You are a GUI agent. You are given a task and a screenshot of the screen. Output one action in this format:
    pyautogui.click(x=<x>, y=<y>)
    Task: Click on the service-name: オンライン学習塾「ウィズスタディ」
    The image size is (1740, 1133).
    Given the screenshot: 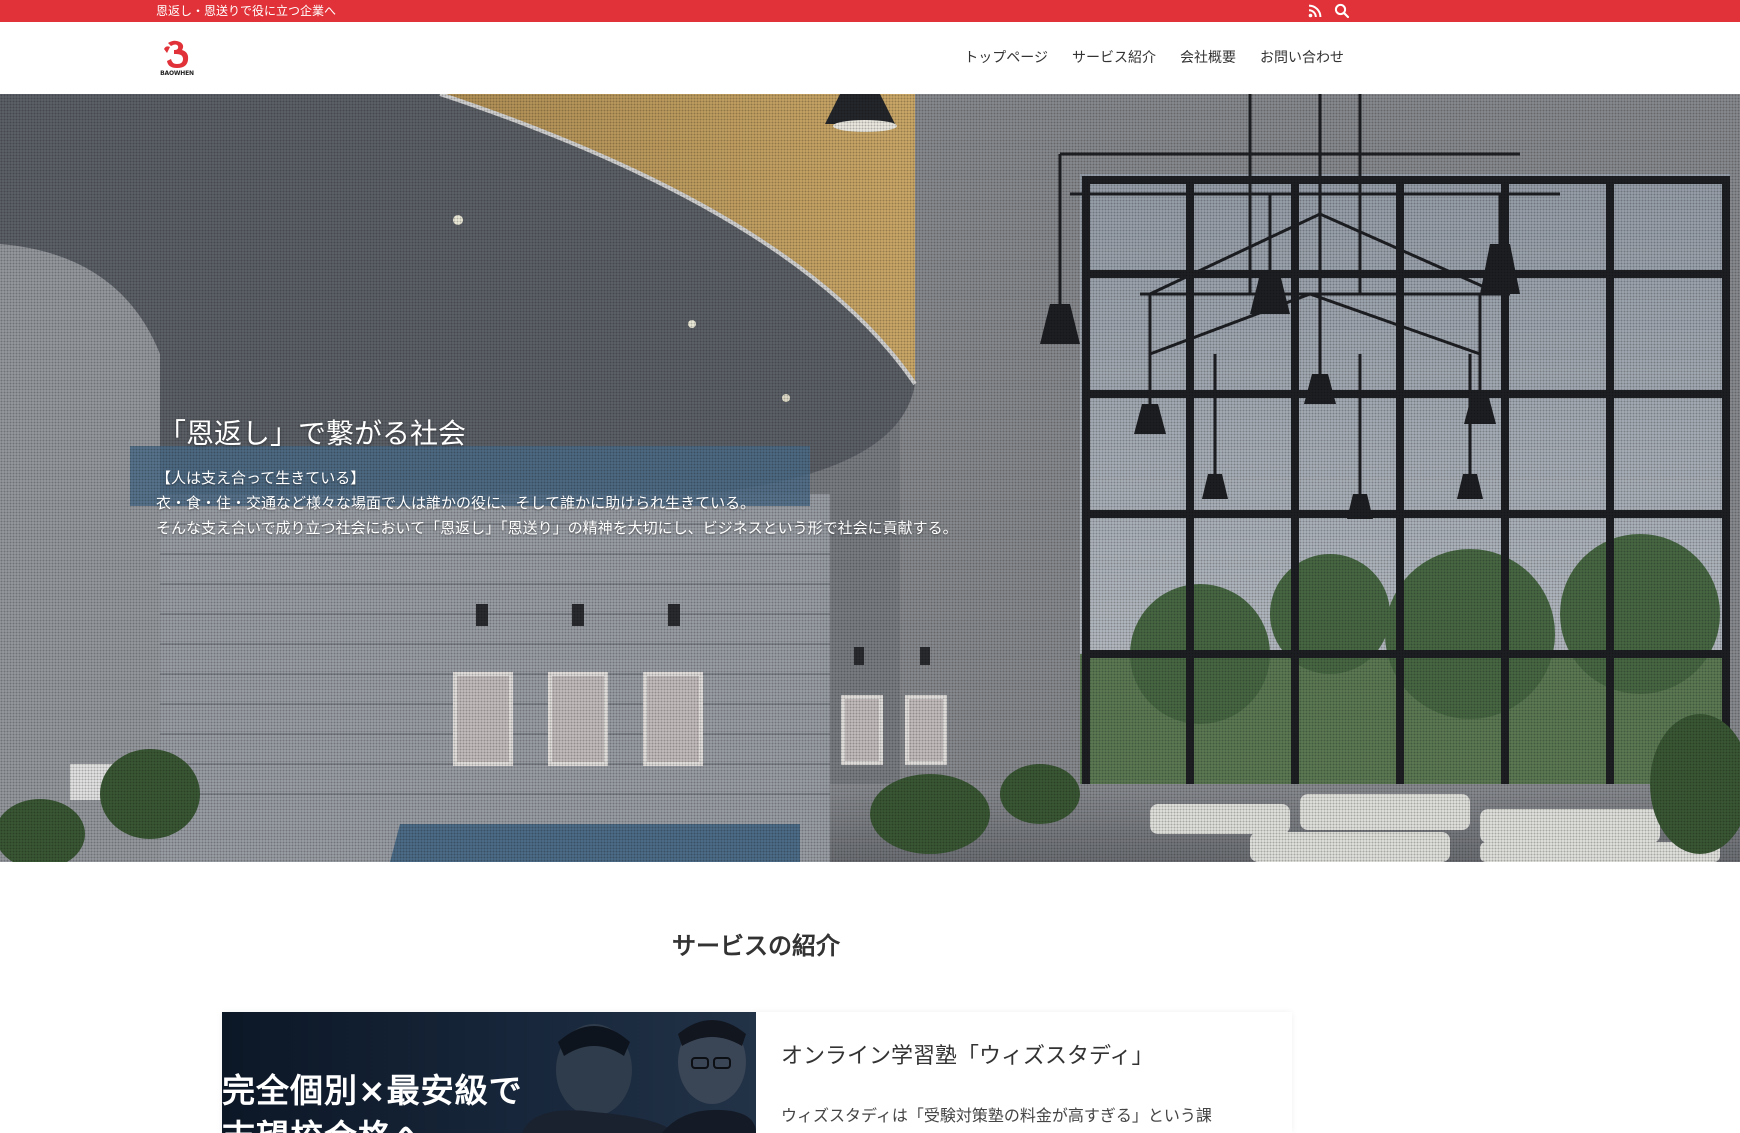 What is the action you would take?
    pyautogui.click(x=967, y=1054)
    